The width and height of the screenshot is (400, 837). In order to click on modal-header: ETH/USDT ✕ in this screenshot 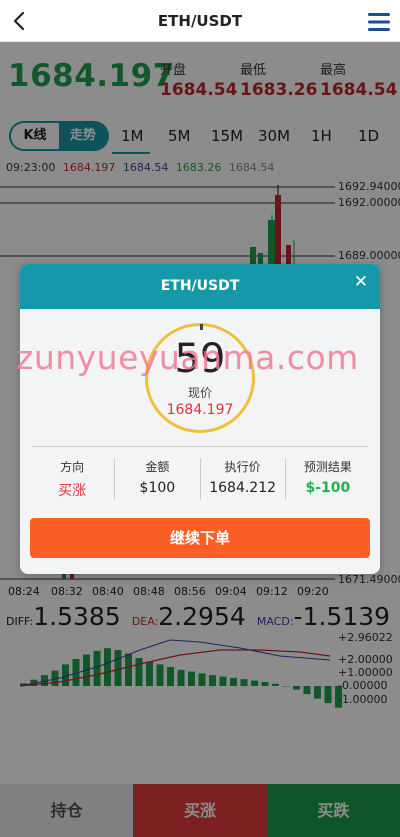, I will do `click(200, 286)`.